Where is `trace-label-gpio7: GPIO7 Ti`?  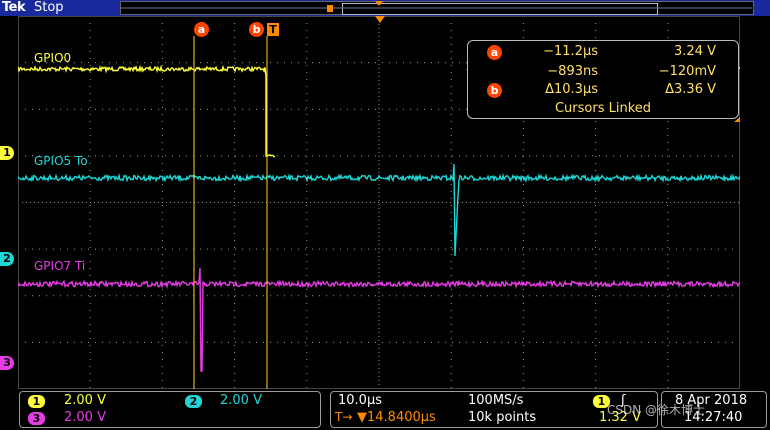 trace-label-gpio7: GPIO7 Ti is located at coordinates (60, 266).